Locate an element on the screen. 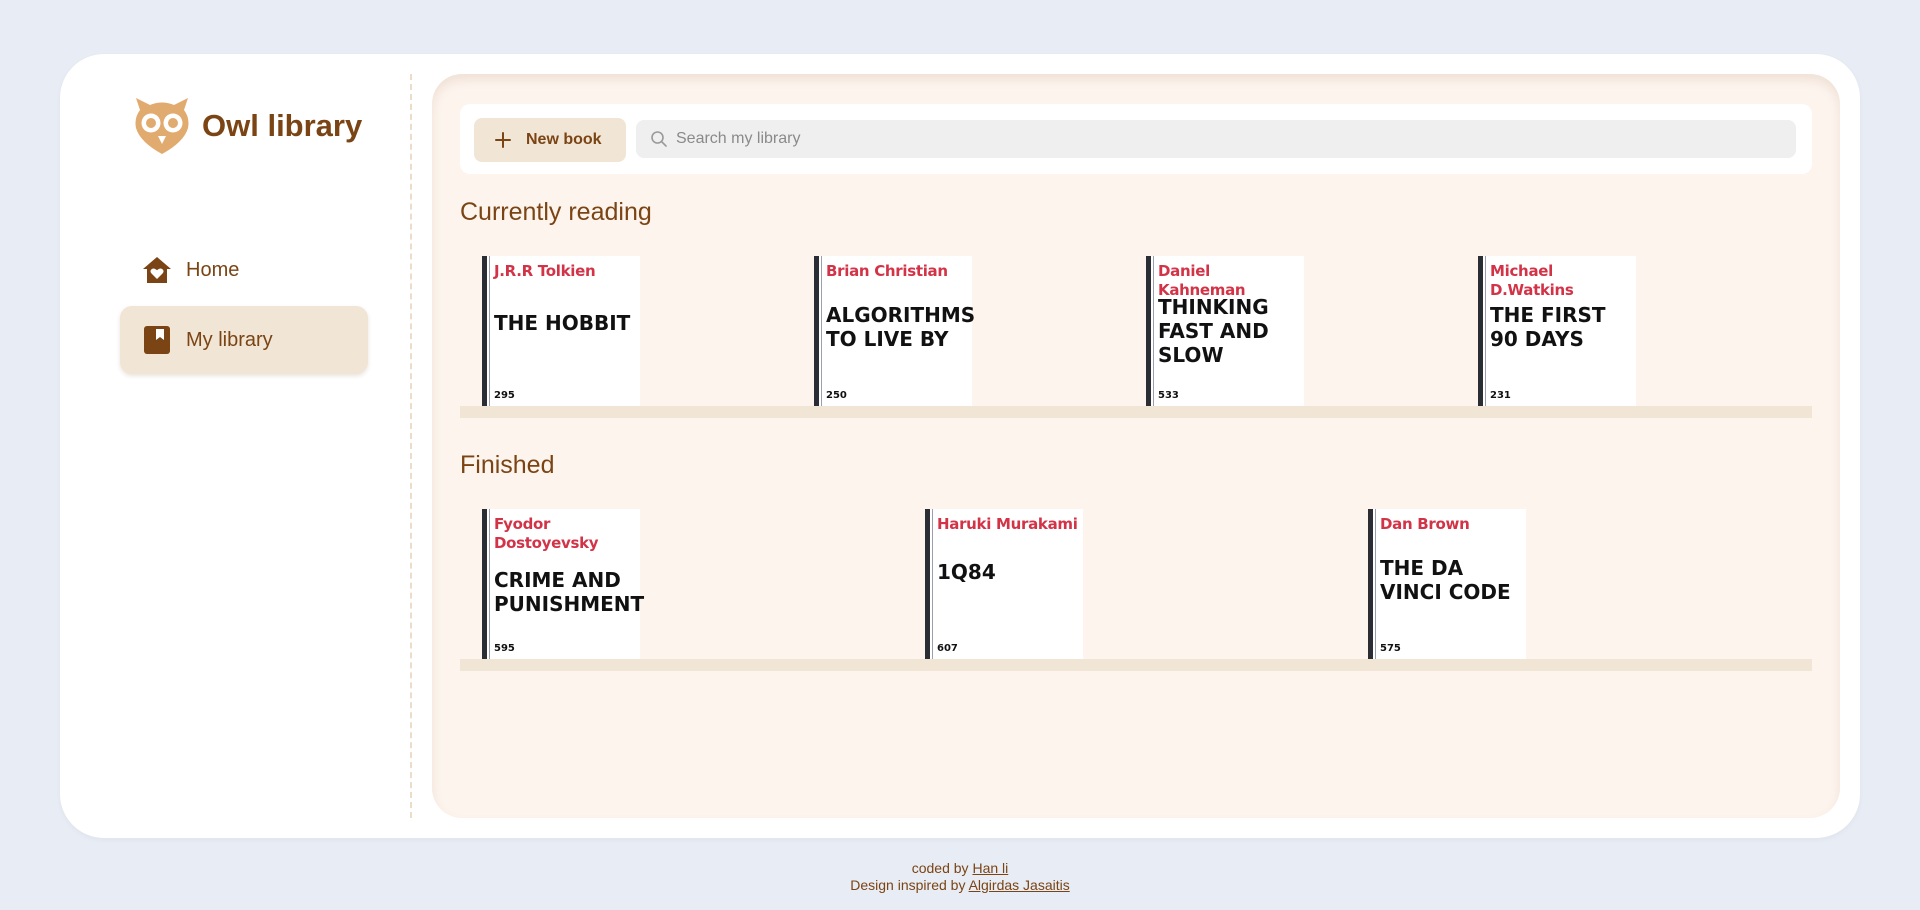  book-author: Dan Brown is located at coordinates (1425, 524).